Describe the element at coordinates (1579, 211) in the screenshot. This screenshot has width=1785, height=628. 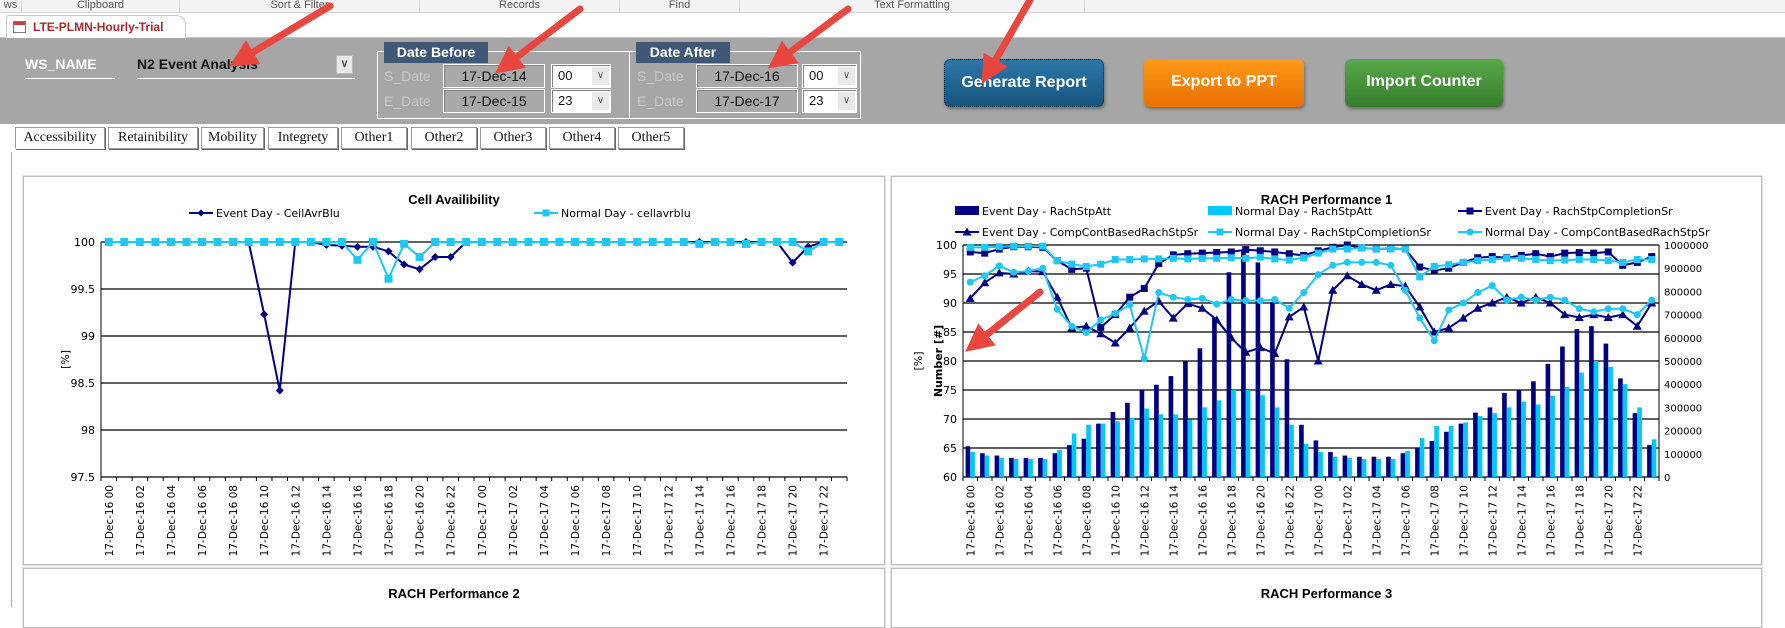
I see `legend-label: Event Day - RachStpCompletionSr` at that location.